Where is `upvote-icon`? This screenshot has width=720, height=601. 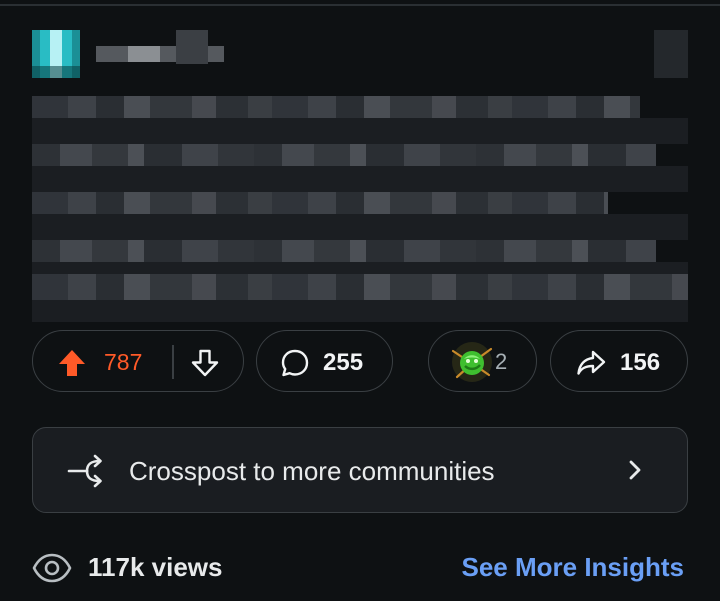
upvote-icon is located at coordinates (72, 363).